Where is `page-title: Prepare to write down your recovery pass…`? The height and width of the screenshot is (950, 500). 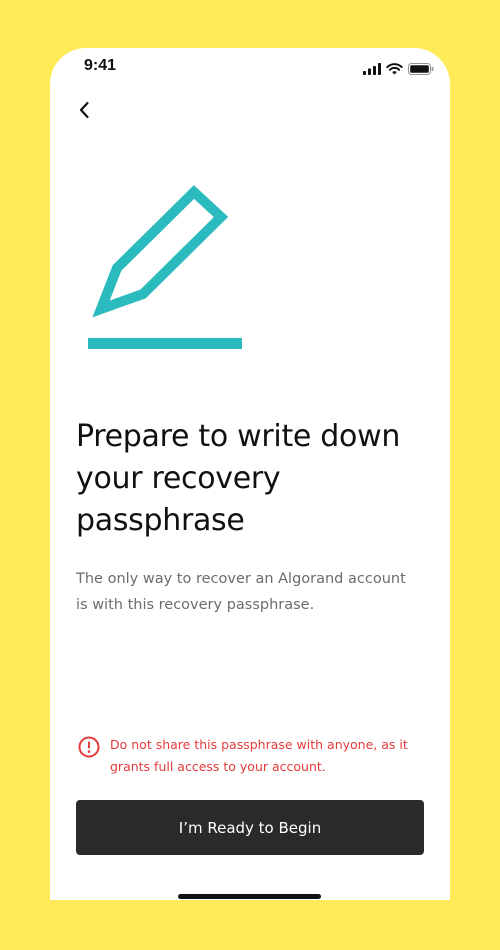 page-title: Prepare to write down your recovery pass… is located at coordinates (238, 478).